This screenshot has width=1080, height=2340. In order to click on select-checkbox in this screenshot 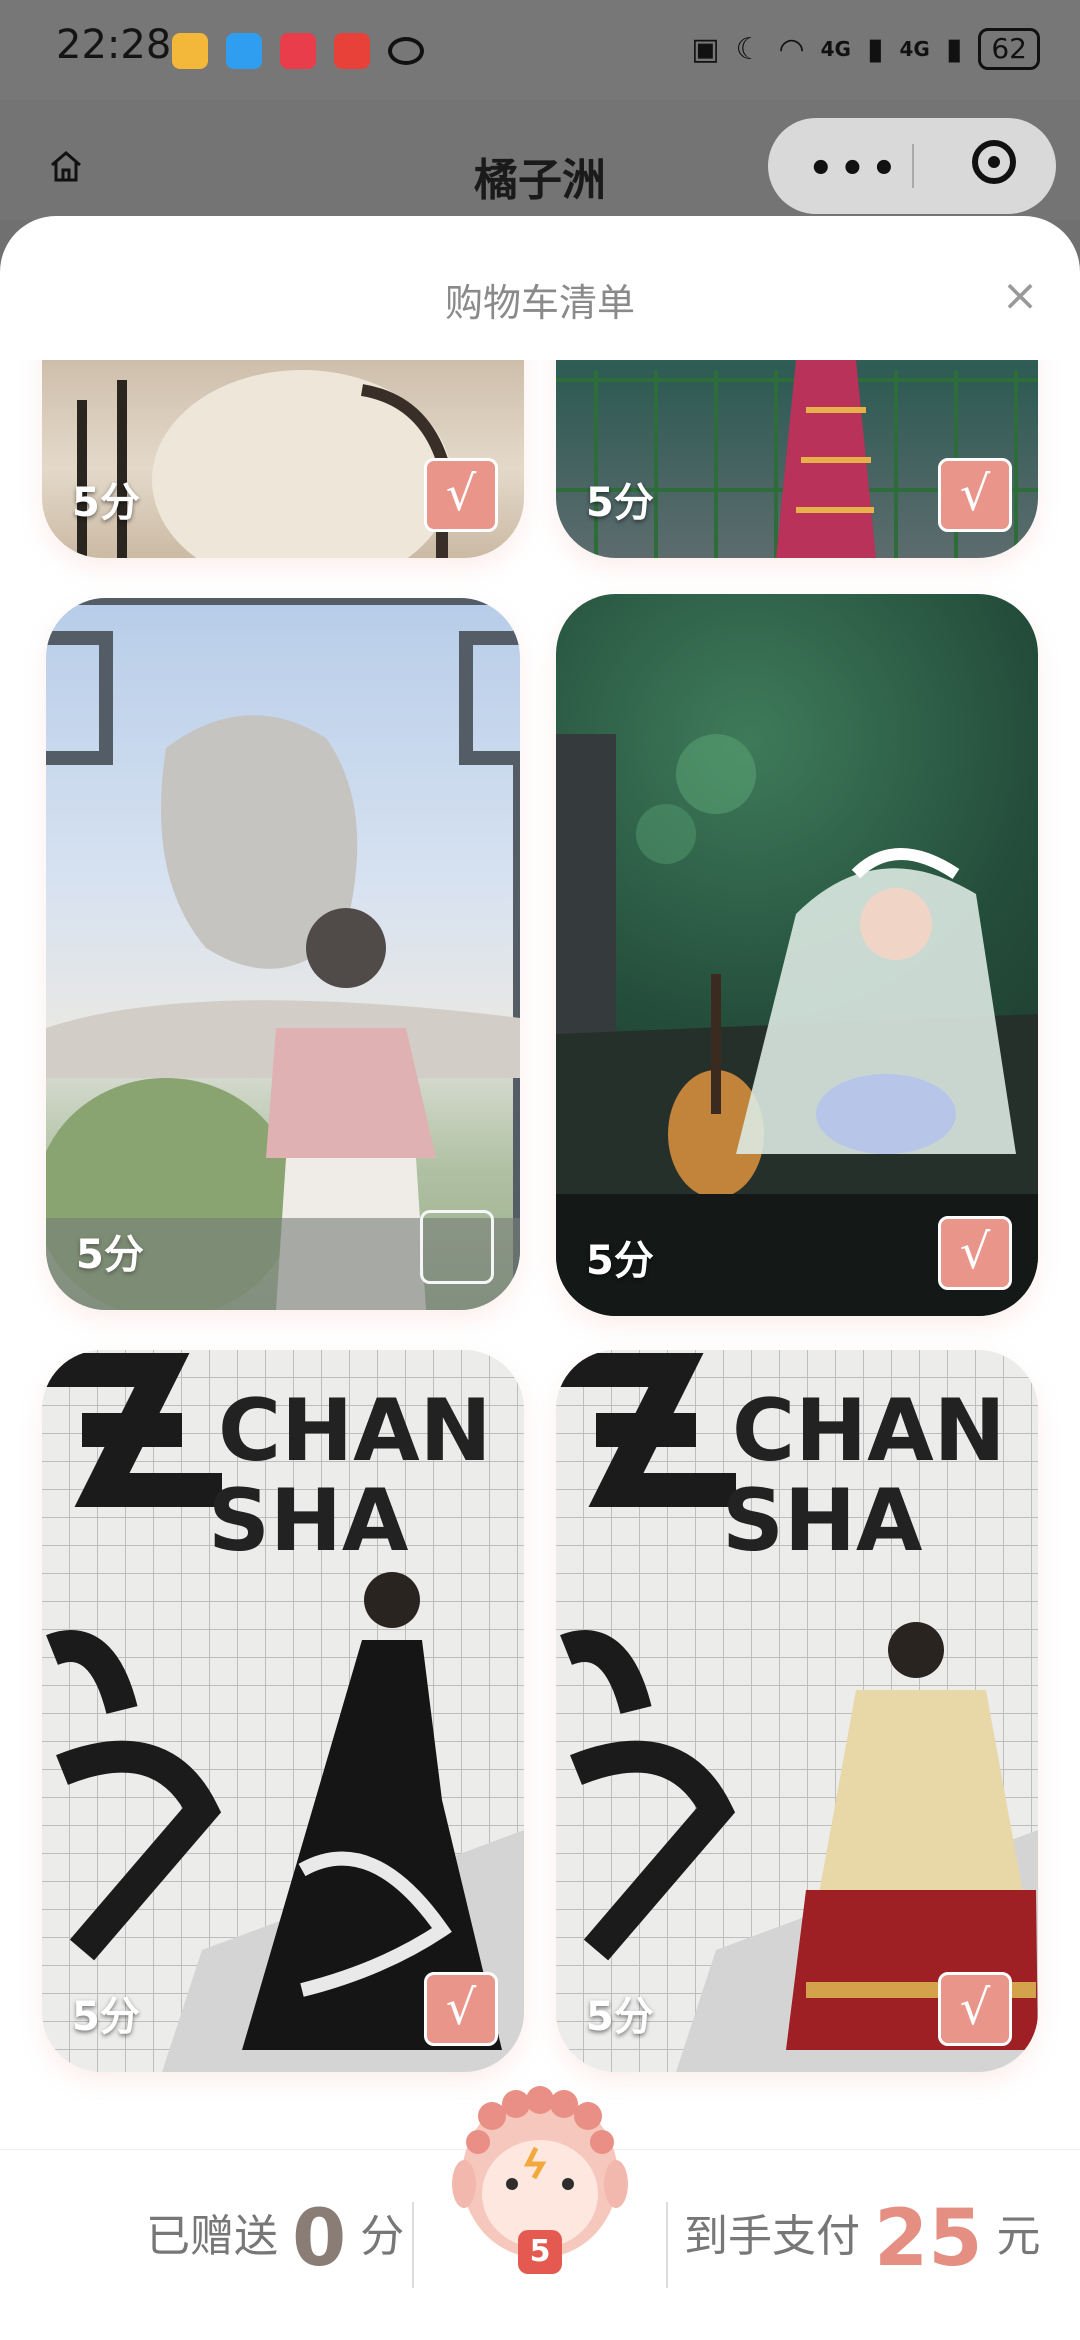, I will do `click(457, 1247)`.